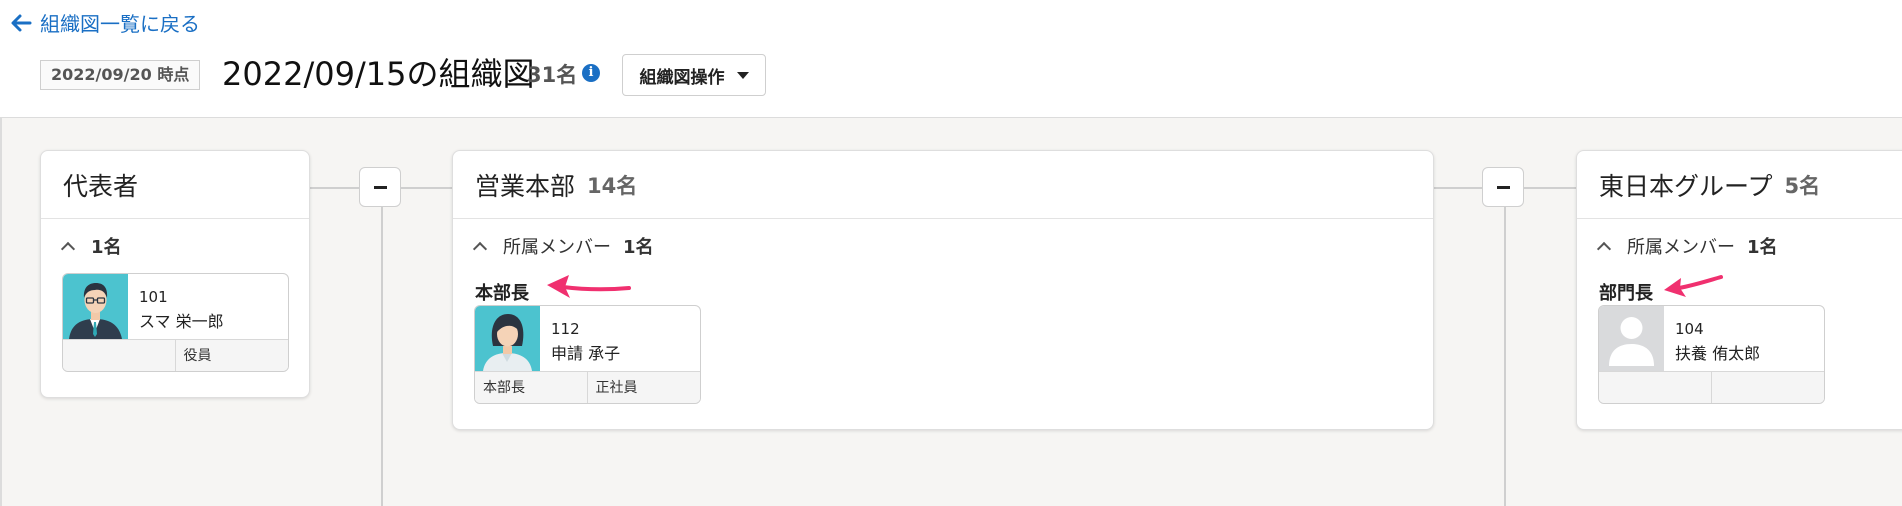  What do you see at coordinates (1689, 329) in the screenshot?
I see `employee-number: 104` at bounding box center [1689, 329].